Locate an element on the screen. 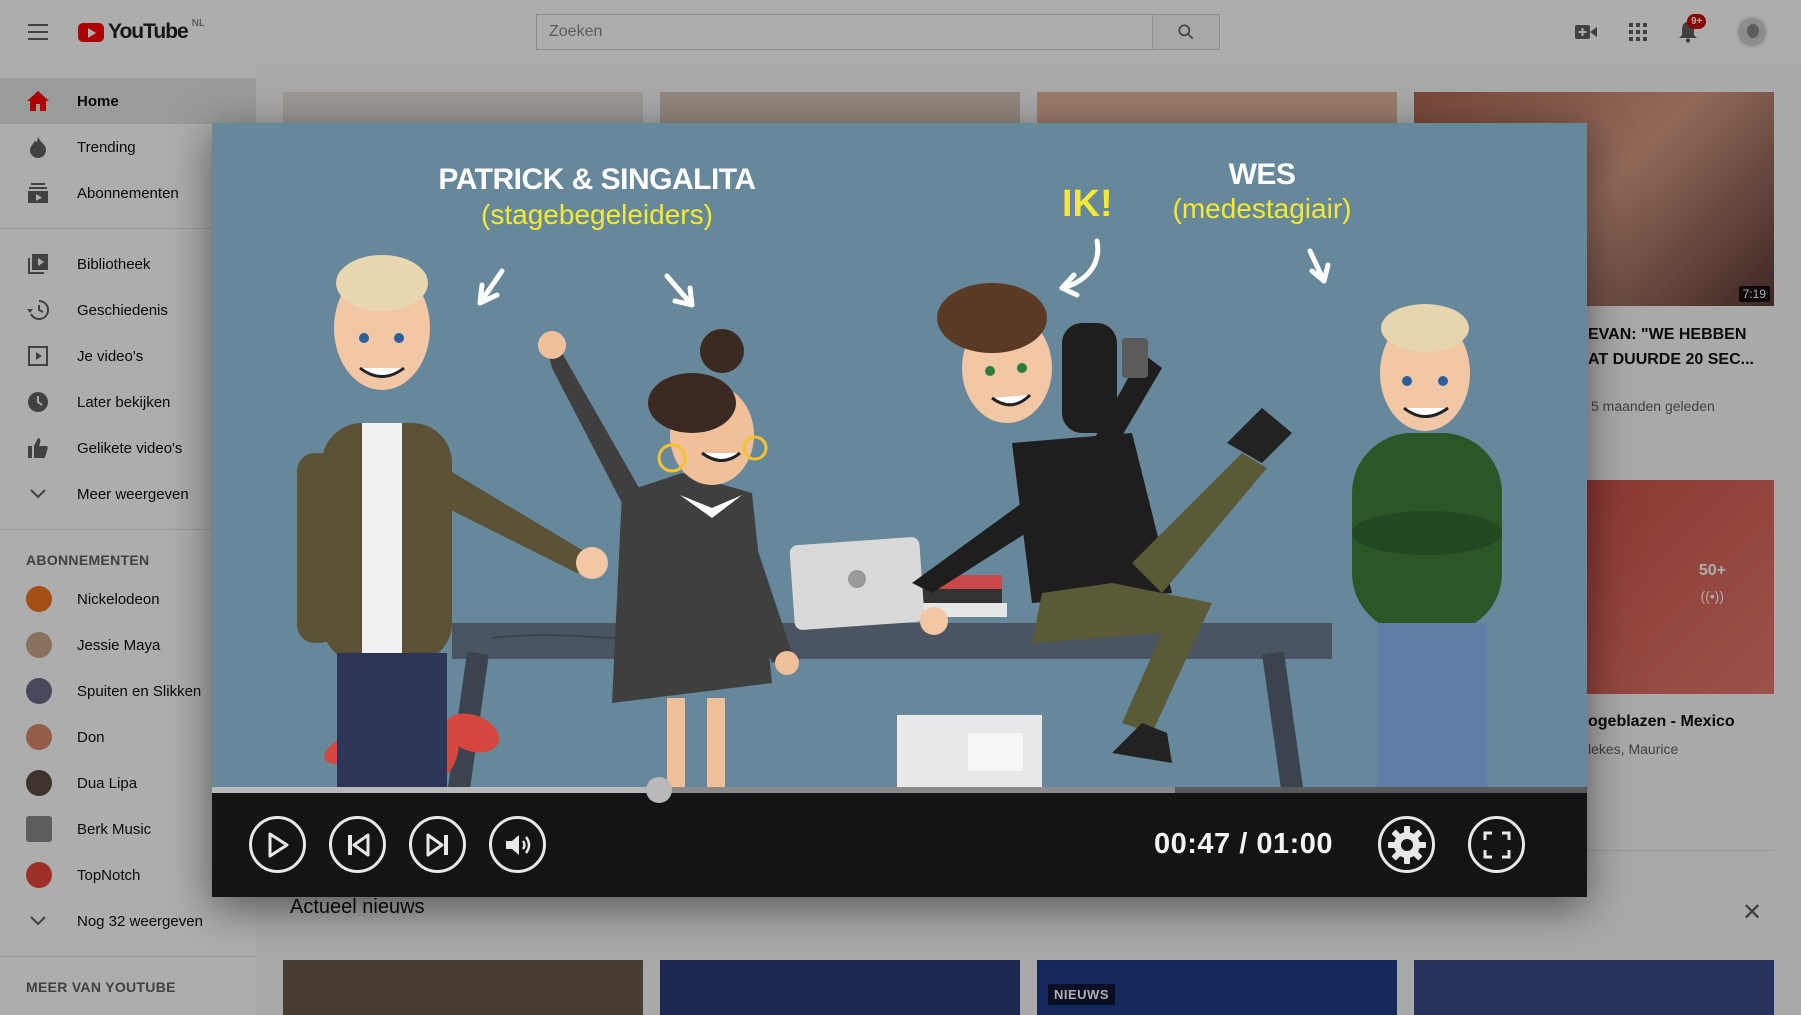  gear-icon is located at coordinates (1406, 844).